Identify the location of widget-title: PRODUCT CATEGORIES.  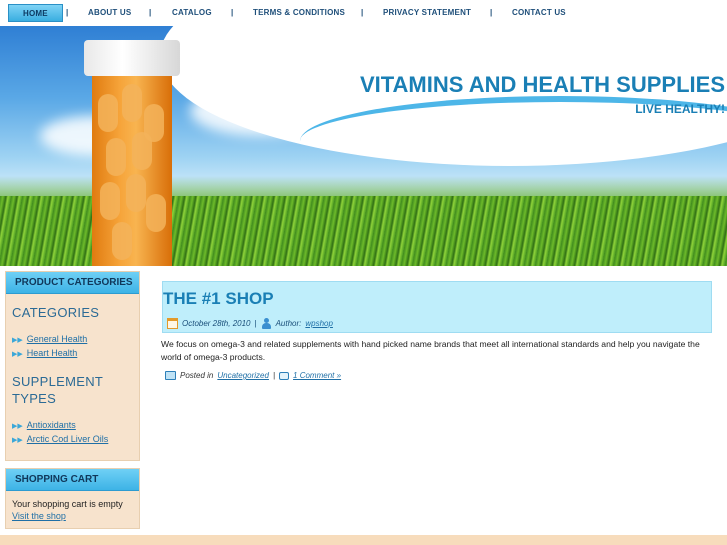
(72, 283).